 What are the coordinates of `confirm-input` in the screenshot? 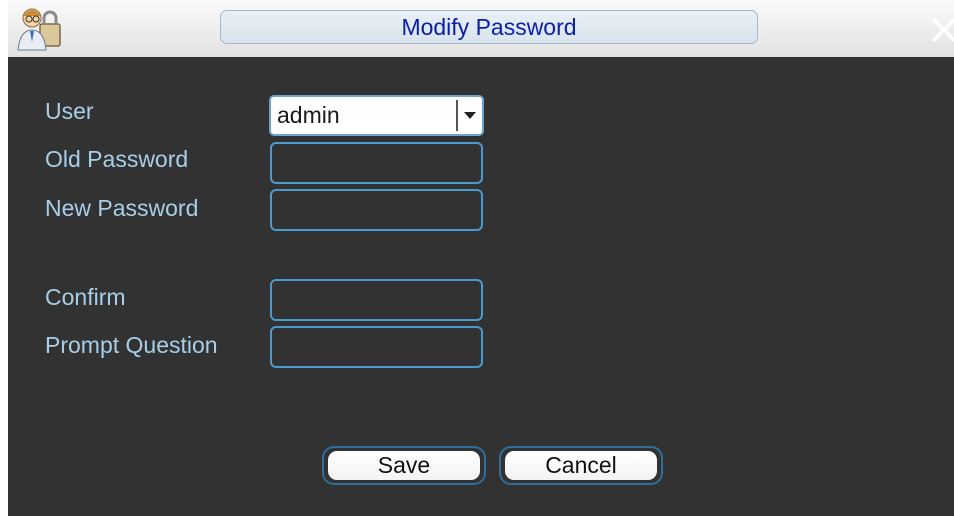 It's located at (376, 300).